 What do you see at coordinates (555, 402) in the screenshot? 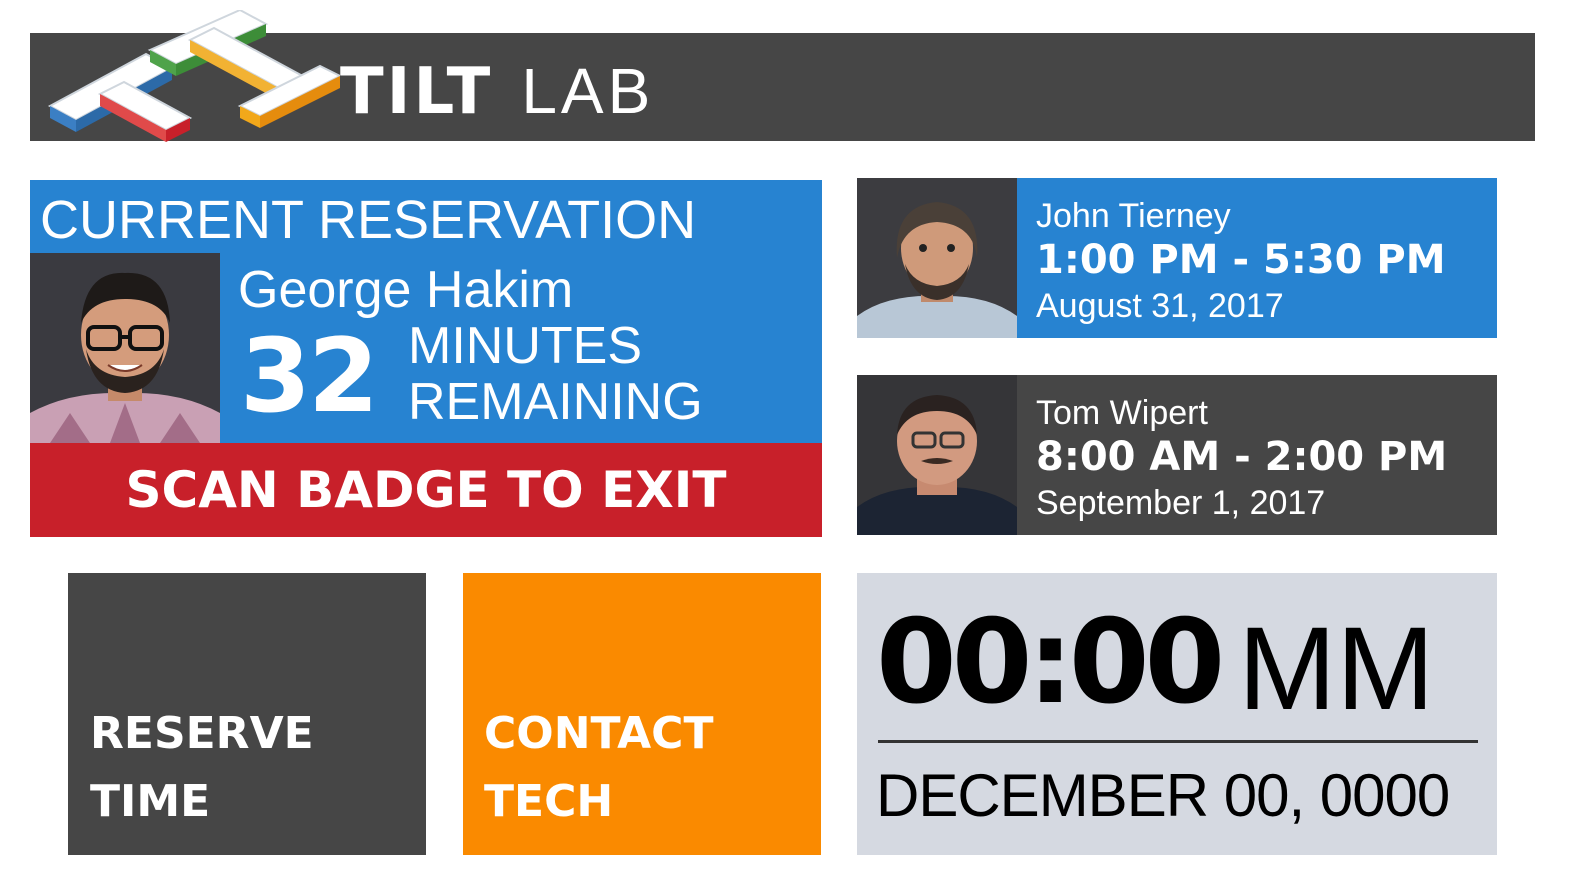
I see `minutes-label-line2: REMAINING` at bounding box center [555, 402].